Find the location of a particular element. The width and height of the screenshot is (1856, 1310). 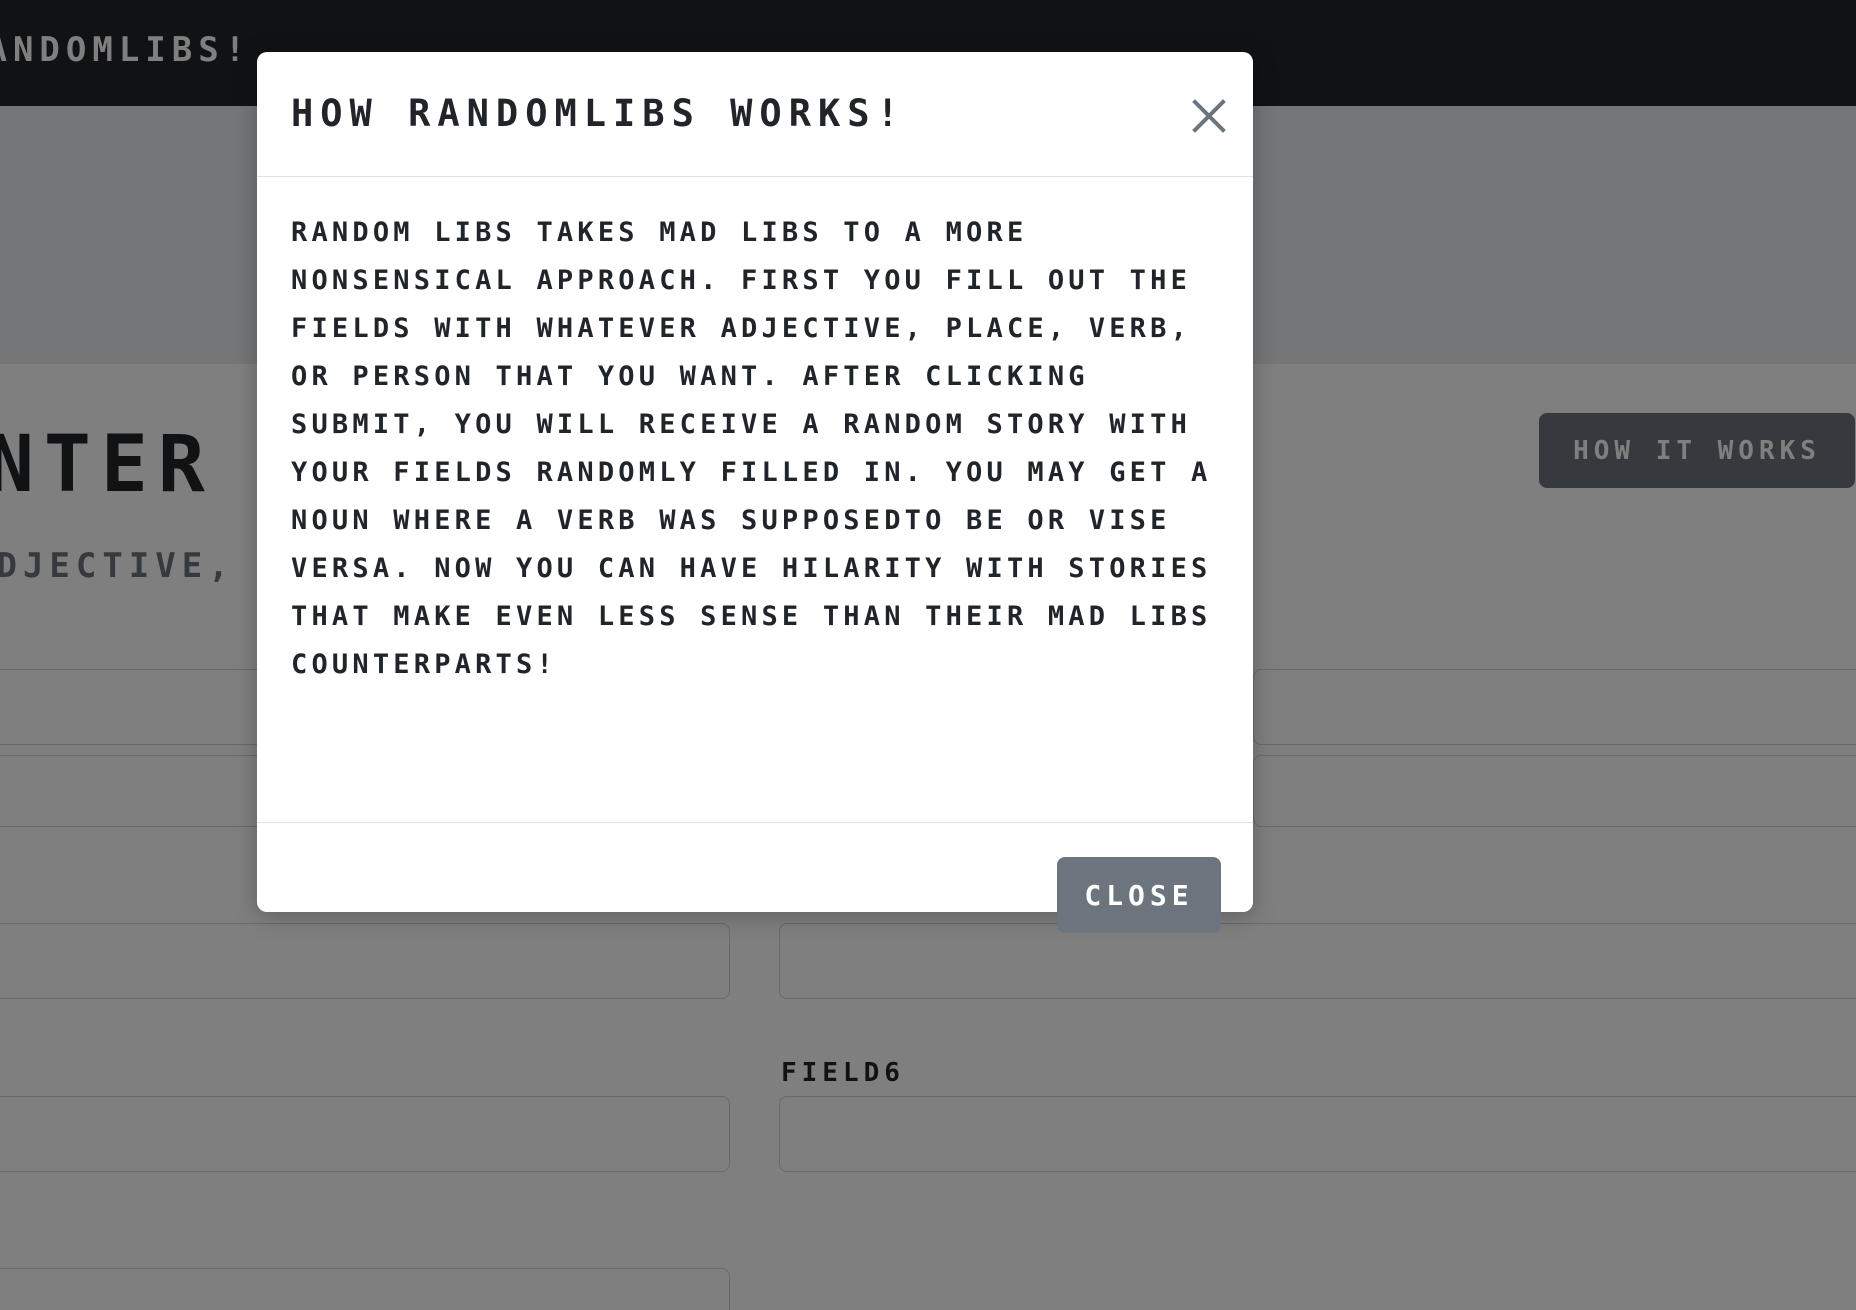

modal-footer: CLOSE is located at coordinates (755, 878).